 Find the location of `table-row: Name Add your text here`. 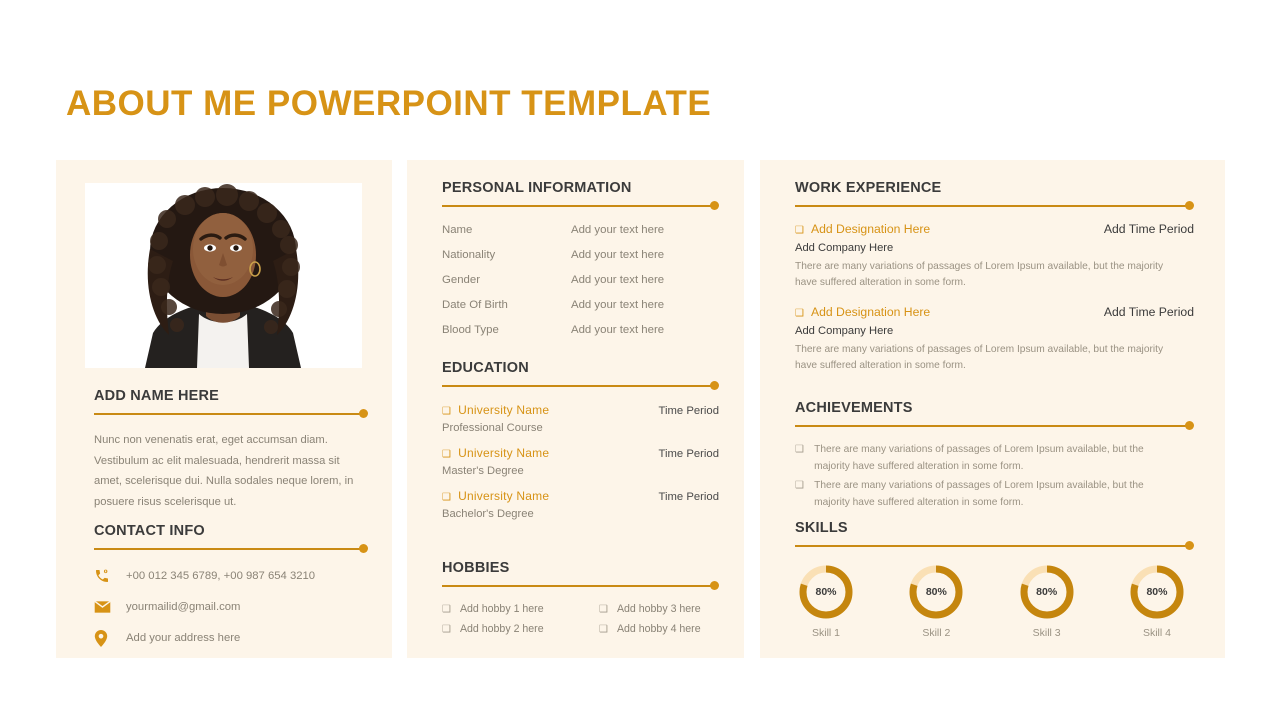

table-row: Name Add your text here is located at coordinates (580, 230).